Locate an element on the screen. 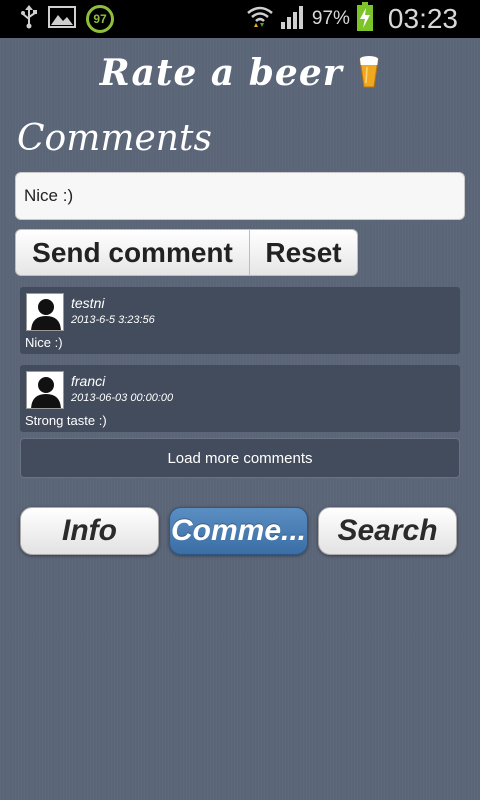  comments-heading: Comments is located at coordinates (114, 138).